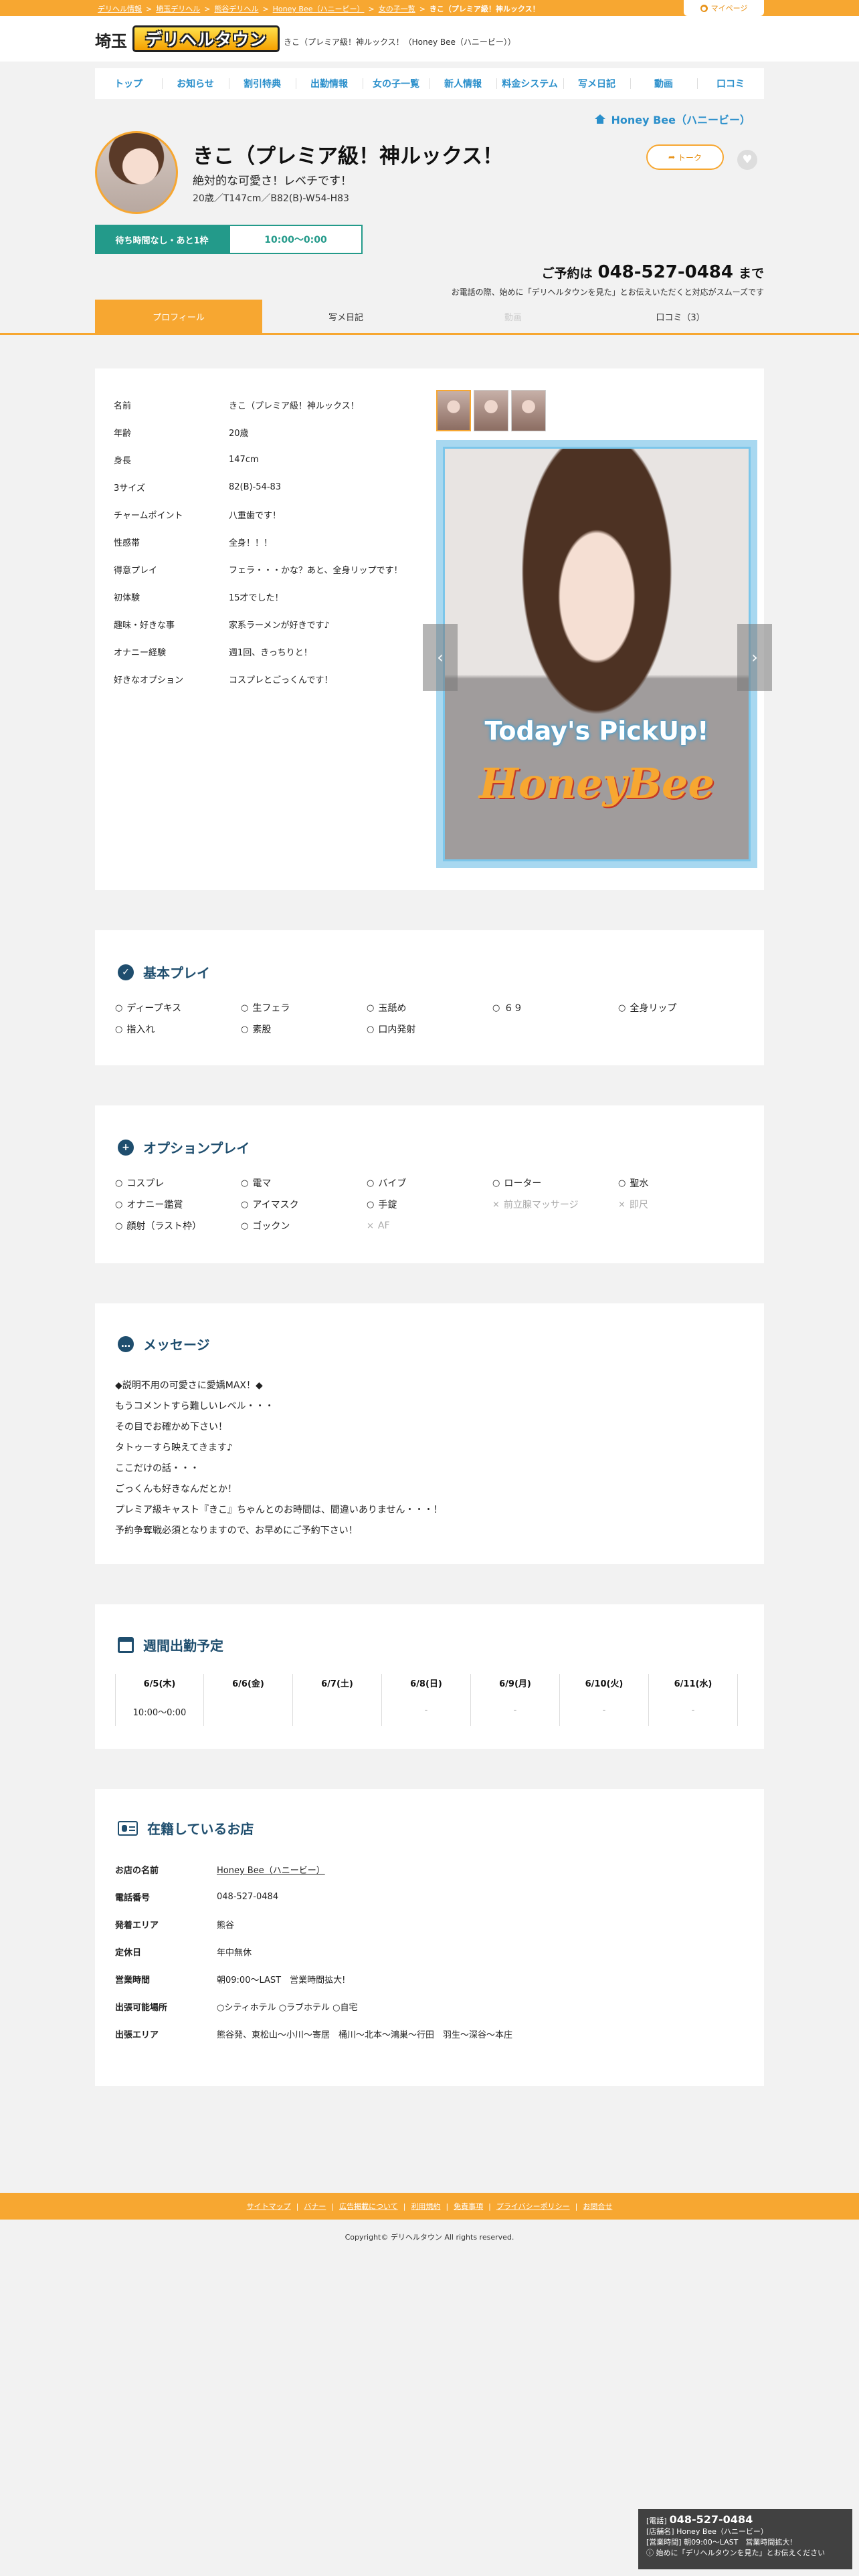 The height and width of the screenshot is (2576, 859). I want to click on nav-item-photo-diary: 写メ日記, so click(596, 83).